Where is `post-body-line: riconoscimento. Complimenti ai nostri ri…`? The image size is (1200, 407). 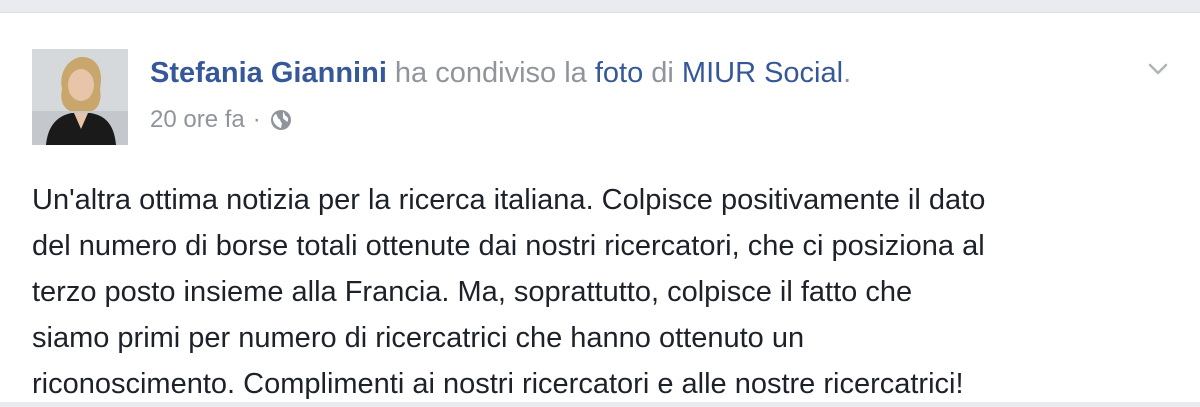 post-body-line: riconoscimento. Complimenti ai nostri ri… is located at coordinates (498, 384).